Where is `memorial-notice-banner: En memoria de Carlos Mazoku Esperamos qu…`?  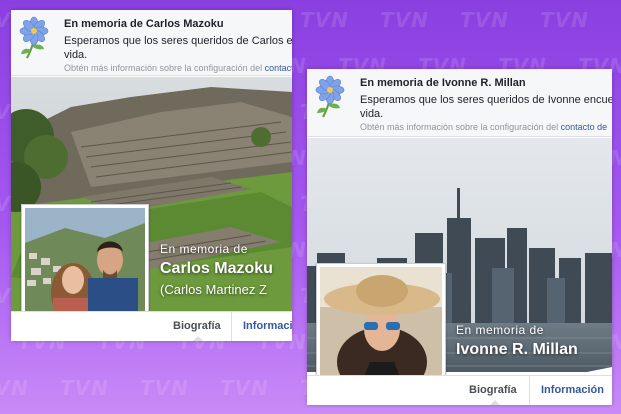 memorial-notice-banner: En memoria de Carlos Mazoku Esperamos qu… is located at coordinates (151, 43).